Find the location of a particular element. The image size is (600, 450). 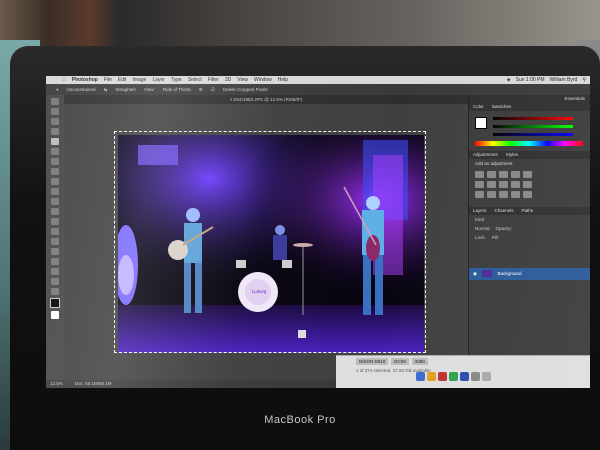

layer-name: Background is located at coordinates (509, 273).